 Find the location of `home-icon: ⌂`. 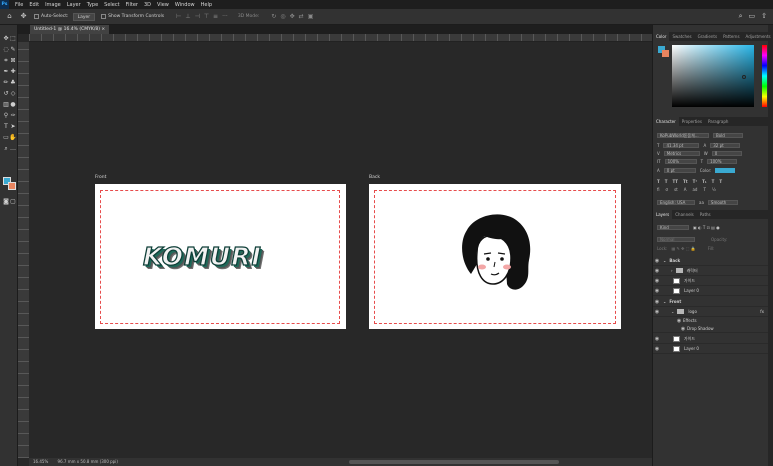

home-icon: ⌂ is located at coordinates (9, 16).